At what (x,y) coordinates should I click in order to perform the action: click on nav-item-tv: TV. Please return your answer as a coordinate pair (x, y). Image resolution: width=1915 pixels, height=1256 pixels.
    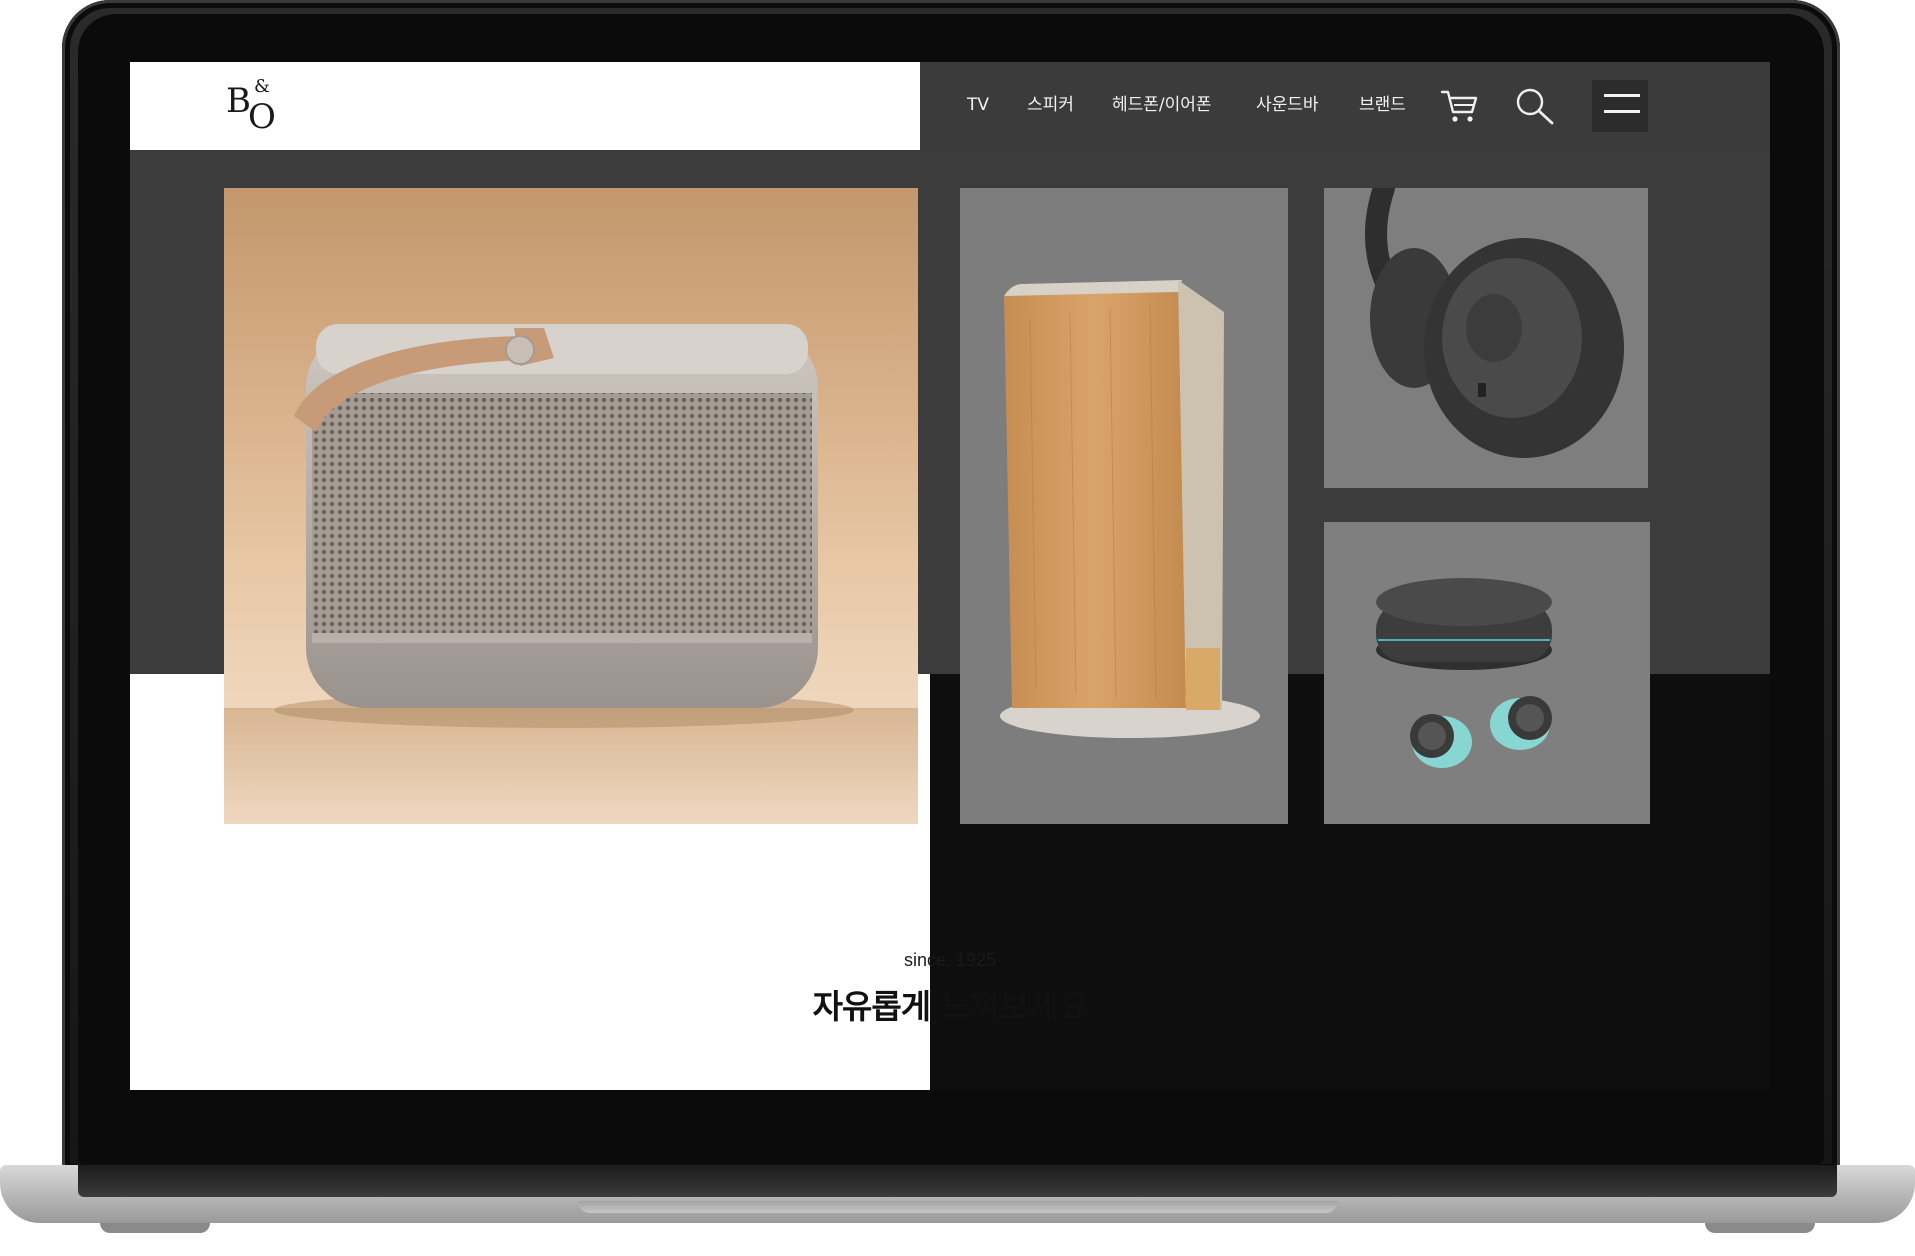
    Looking at the image, I should click on (978, 105).